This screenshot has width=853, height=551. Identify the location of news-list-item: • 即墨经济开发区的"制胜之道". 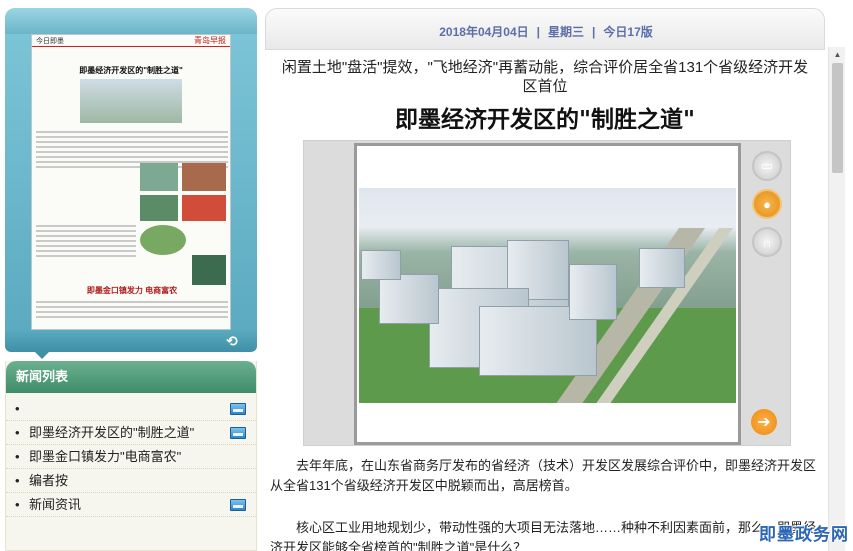
(131, 433).